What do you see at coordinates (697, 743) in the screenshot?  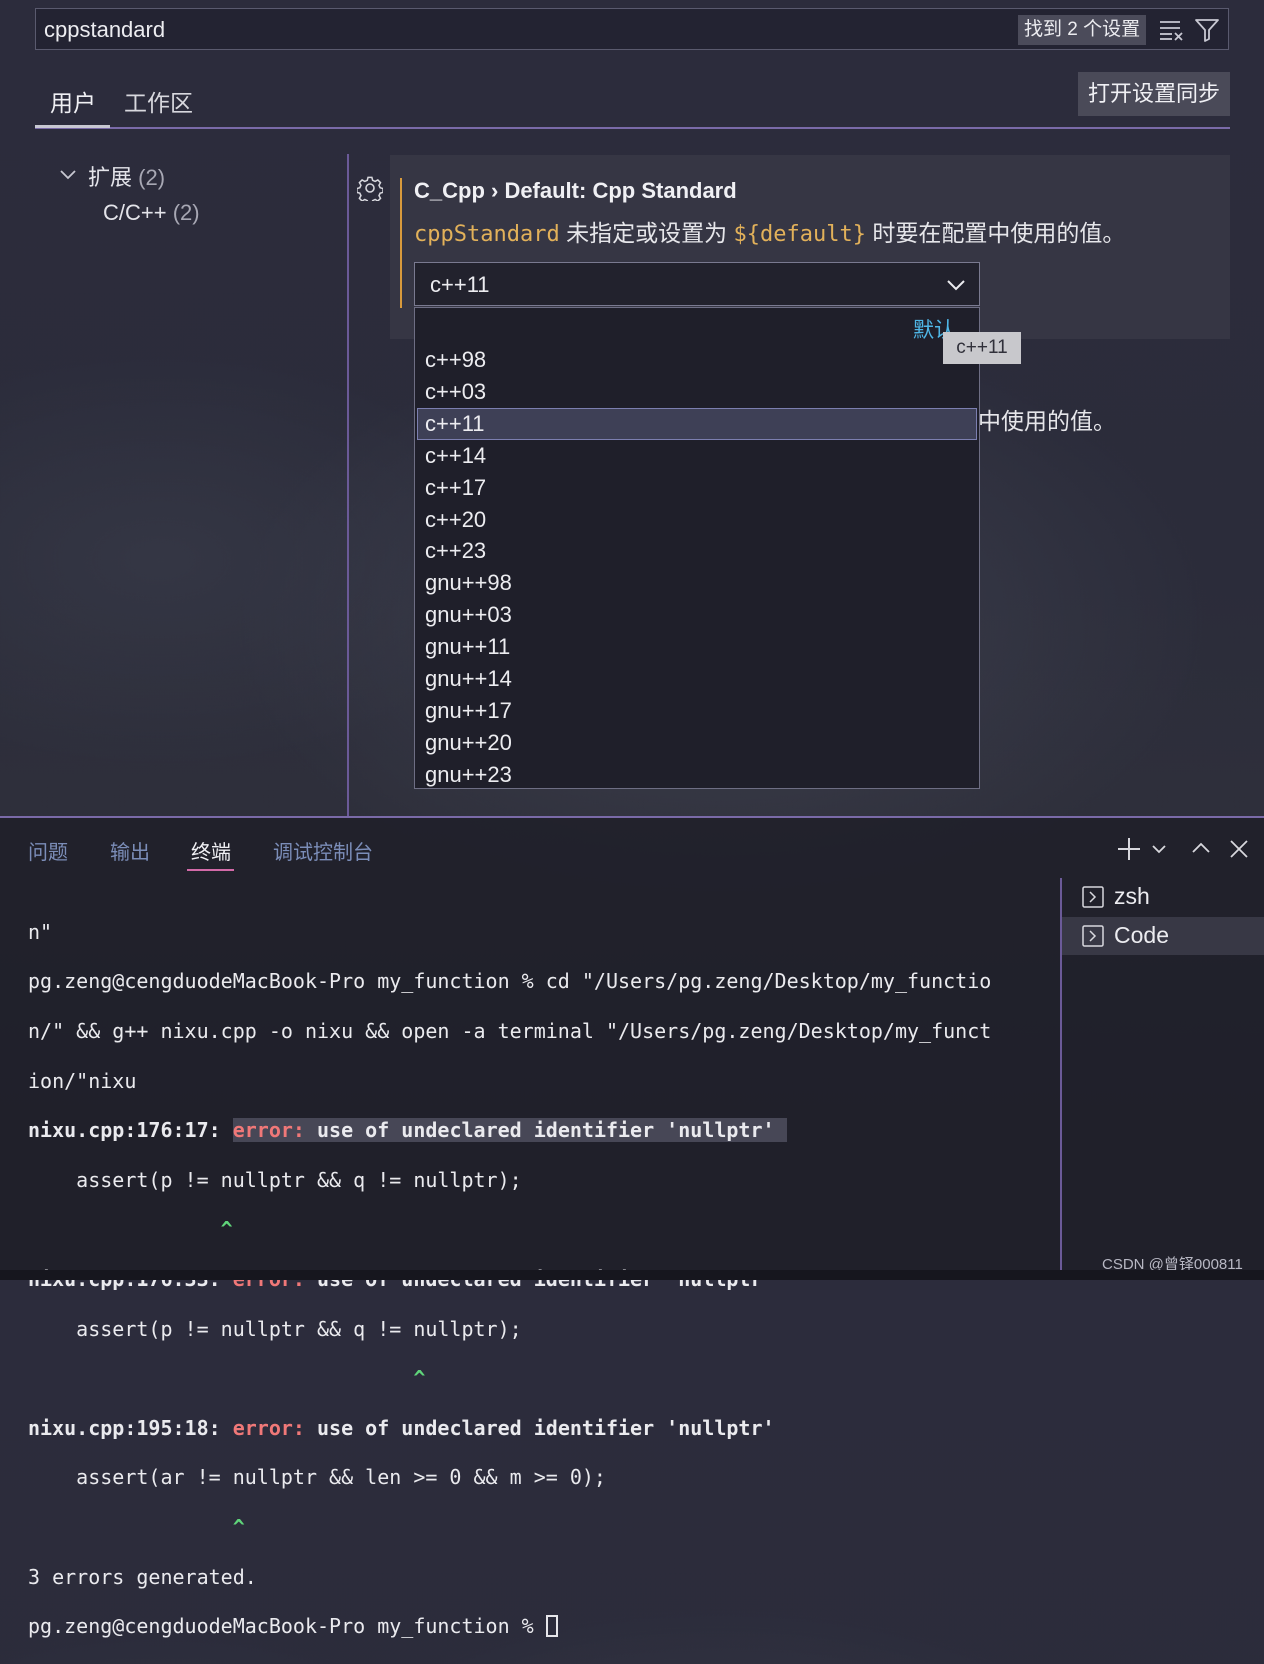 I see `dropdown-option: gnu++20` at bounding box center [697, 743].